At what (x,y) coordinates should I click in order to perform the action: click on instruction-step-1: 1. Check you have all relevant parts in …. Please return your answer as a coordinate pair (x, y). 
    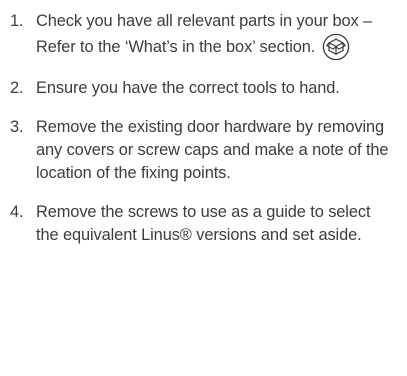
    Looking at the image, I should click on (202, 35).